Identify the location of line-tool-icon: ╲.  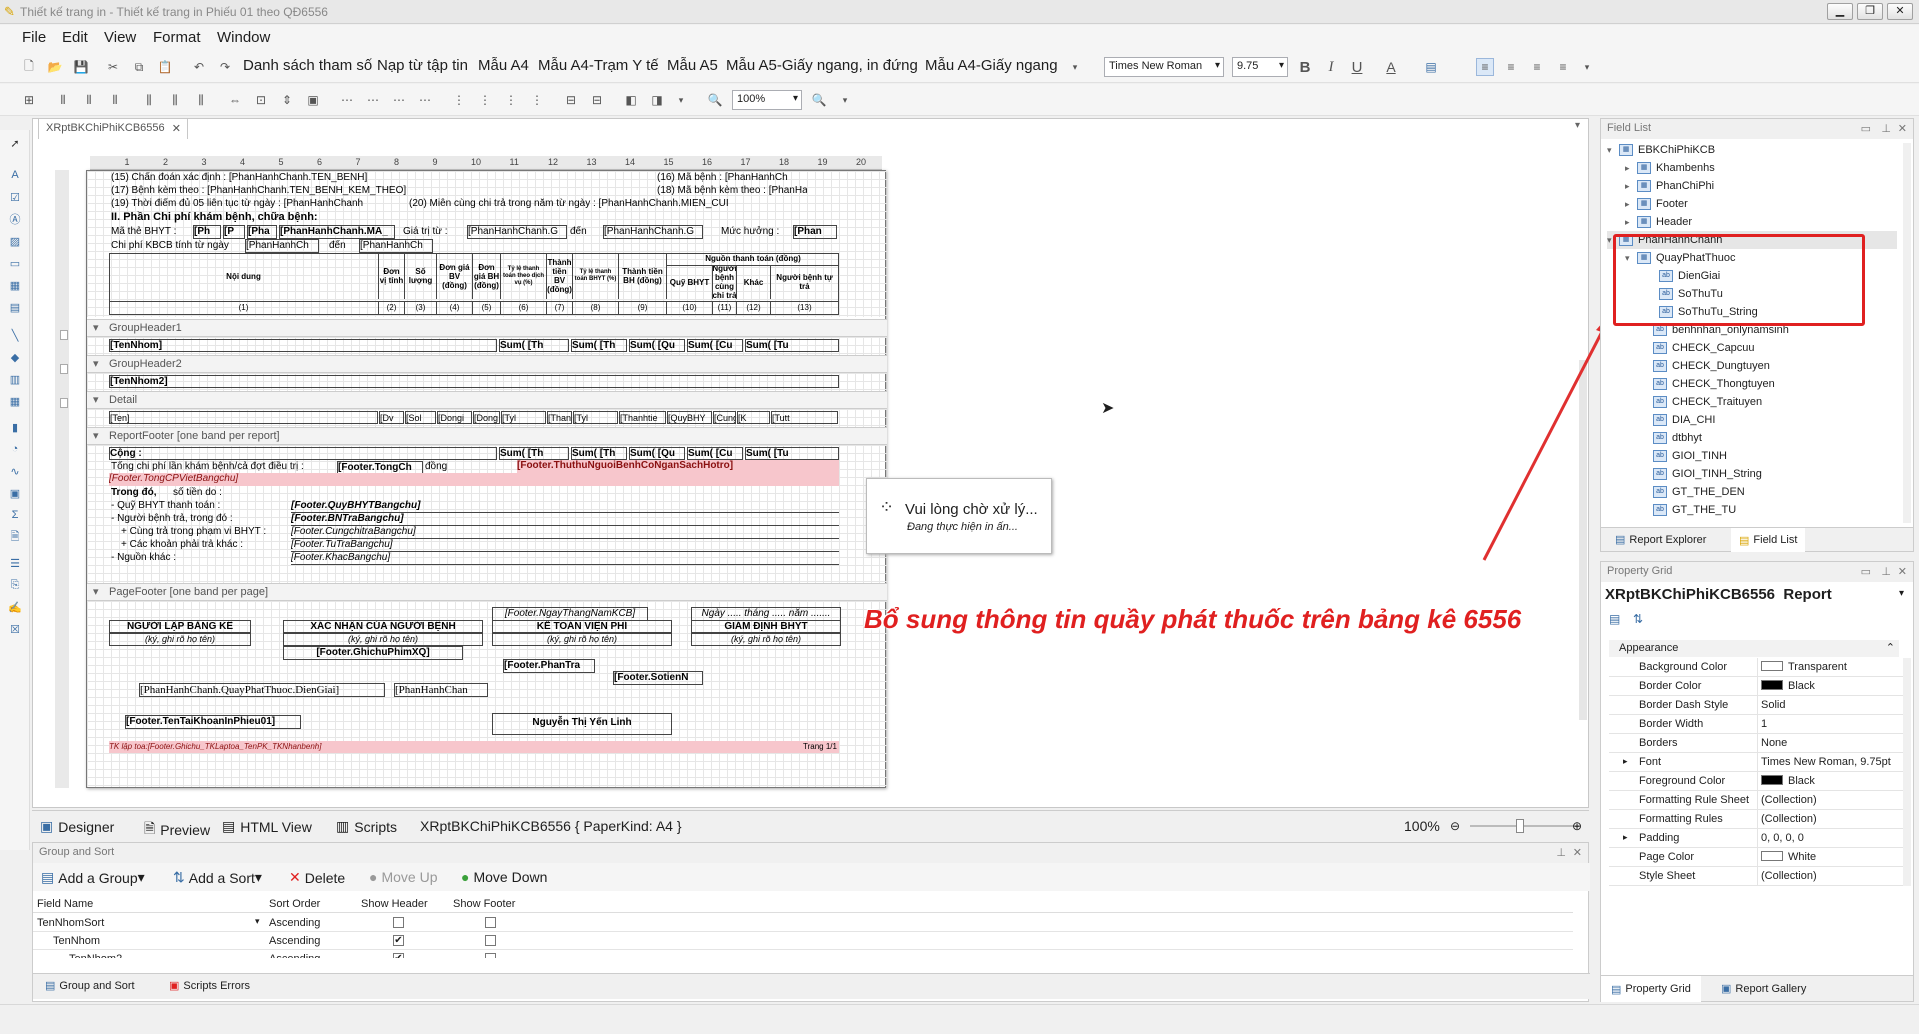
(15, 335).